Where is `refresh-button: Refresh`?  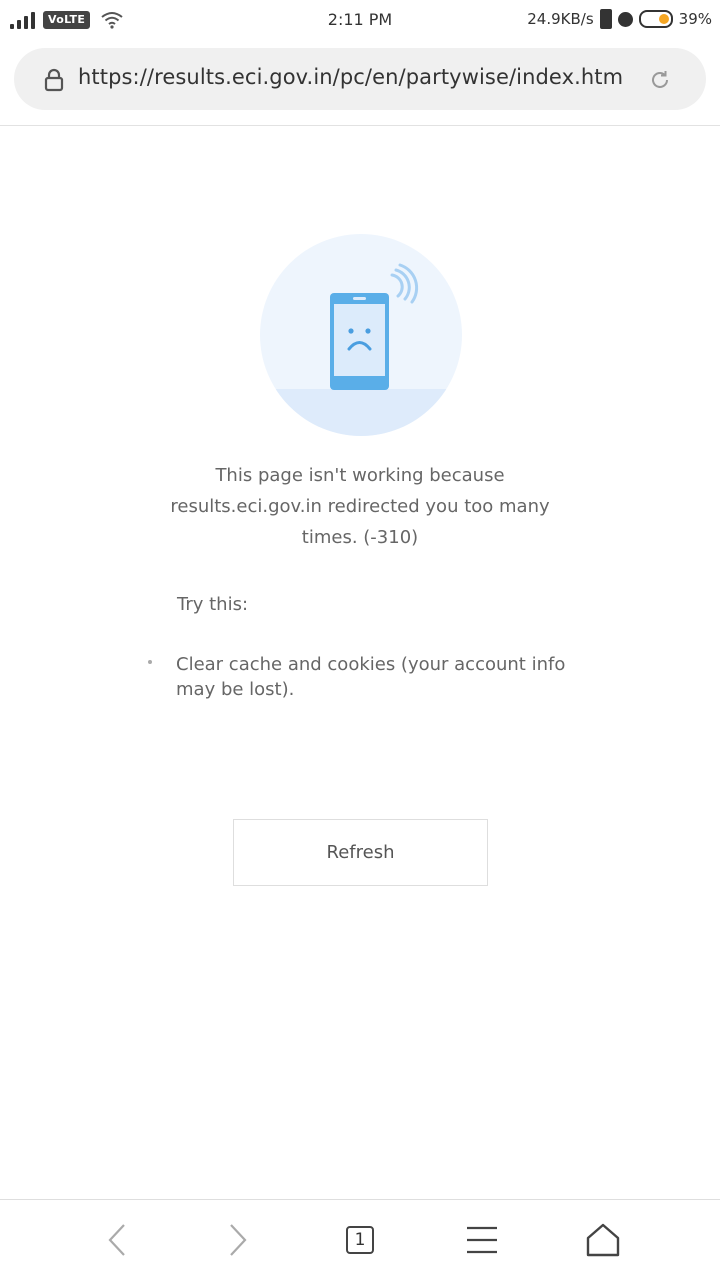
refresh-button: Refresh is located at coordinates (360, 852).